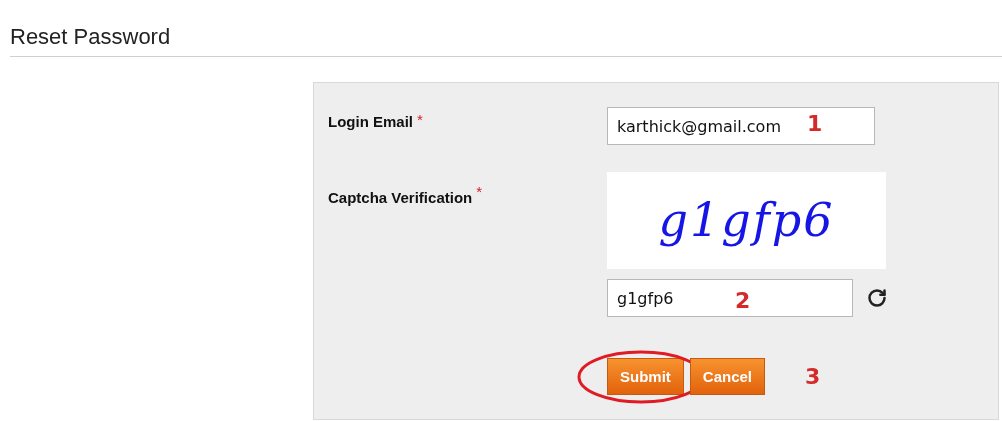  I want to click on field-label: Captcha Verification *, so click(406, 195).